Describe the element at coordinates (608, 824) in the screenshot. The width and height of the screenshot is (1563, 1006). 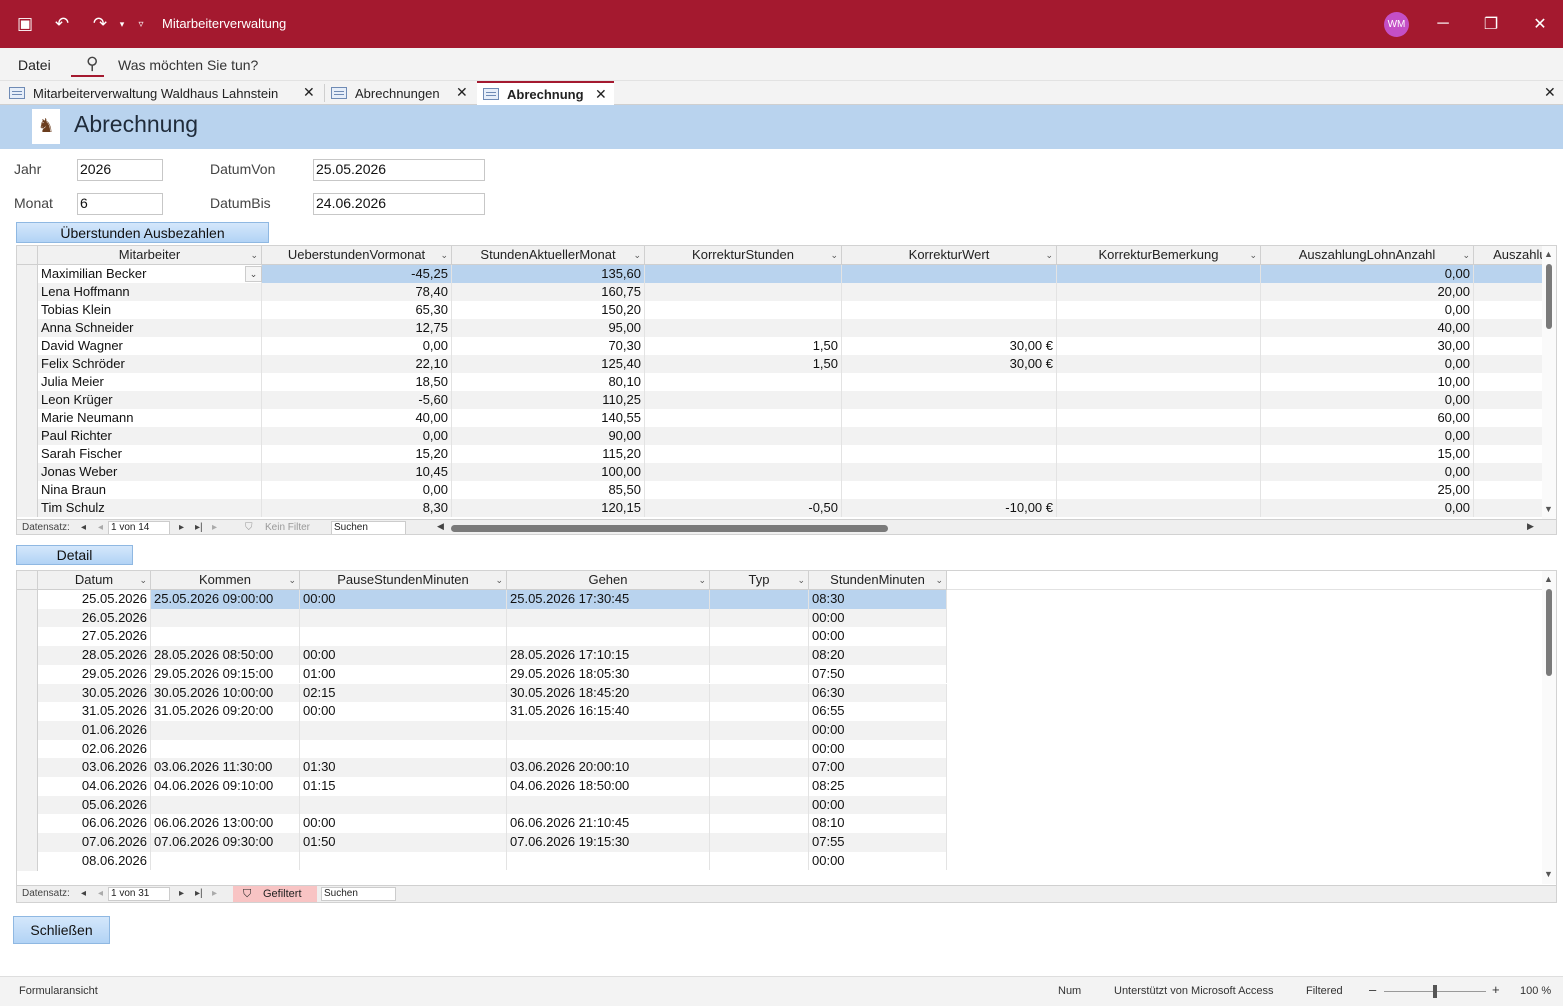
I see `table-cell: 06.06.2026 21:10:45` at that location.